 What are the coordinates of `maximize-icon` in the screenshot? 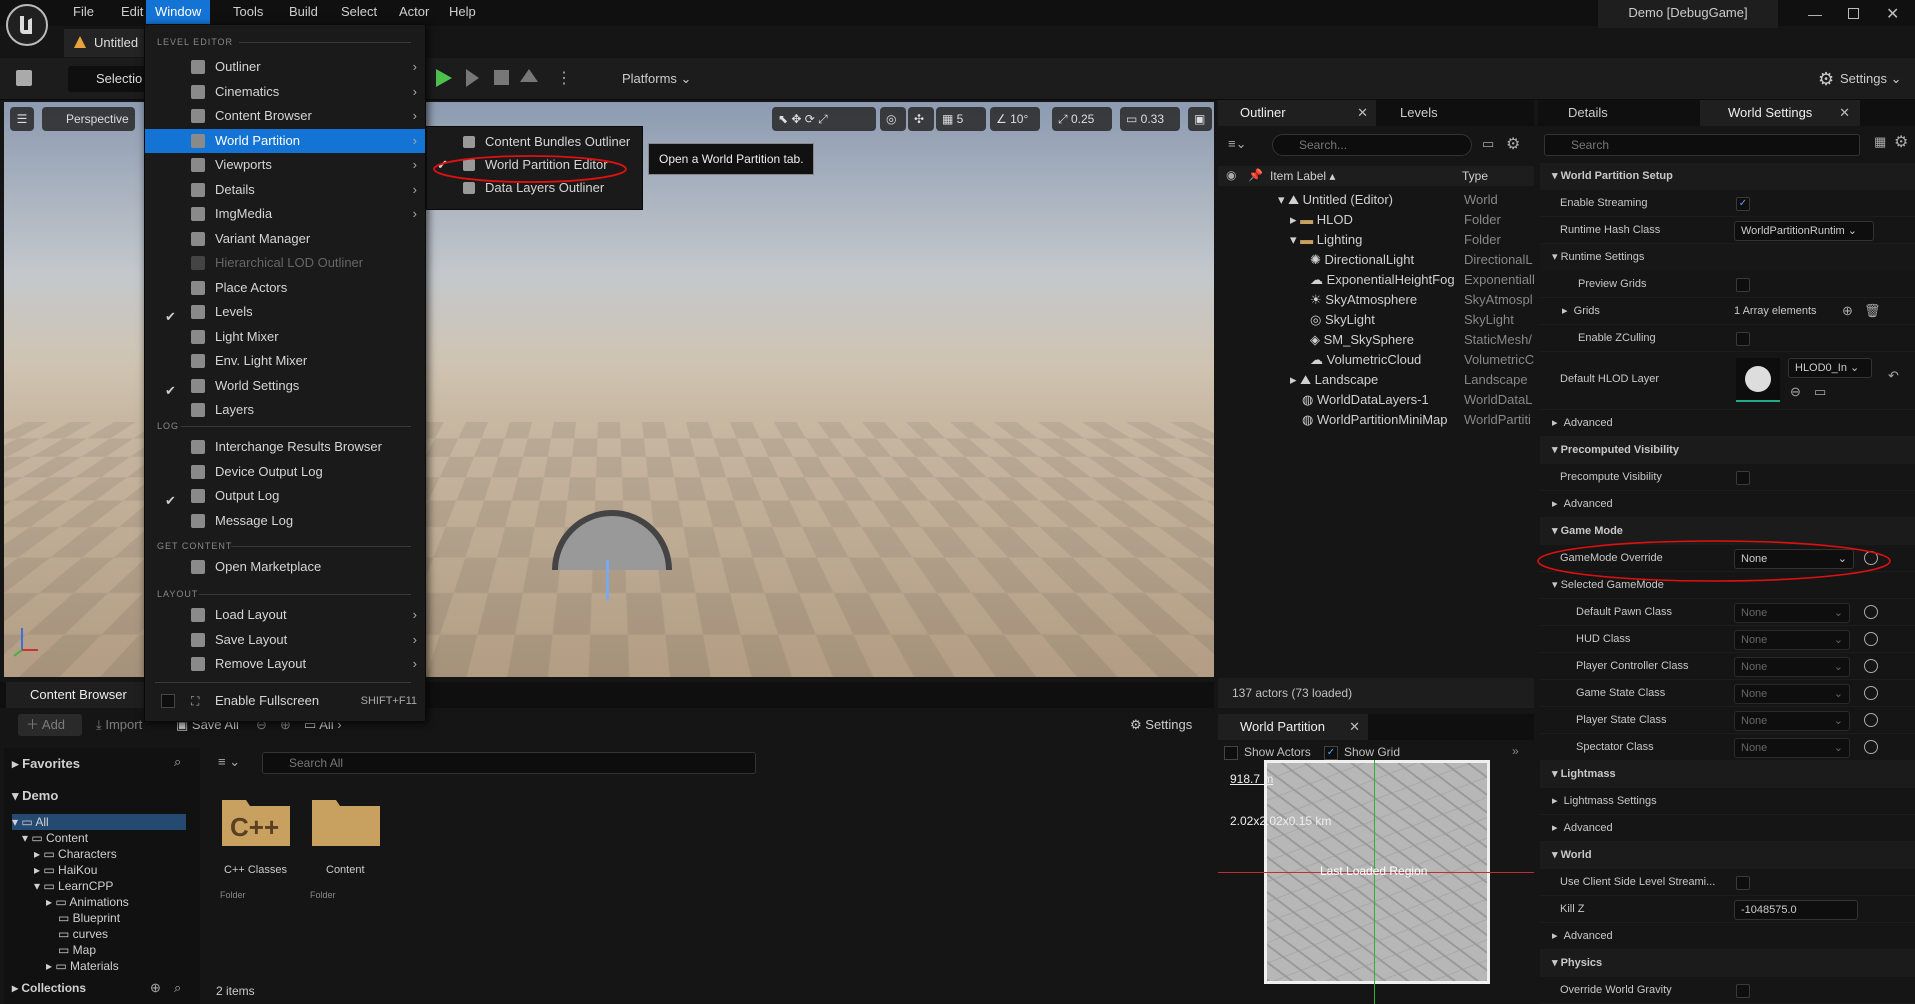 It's located at (1853, 13).